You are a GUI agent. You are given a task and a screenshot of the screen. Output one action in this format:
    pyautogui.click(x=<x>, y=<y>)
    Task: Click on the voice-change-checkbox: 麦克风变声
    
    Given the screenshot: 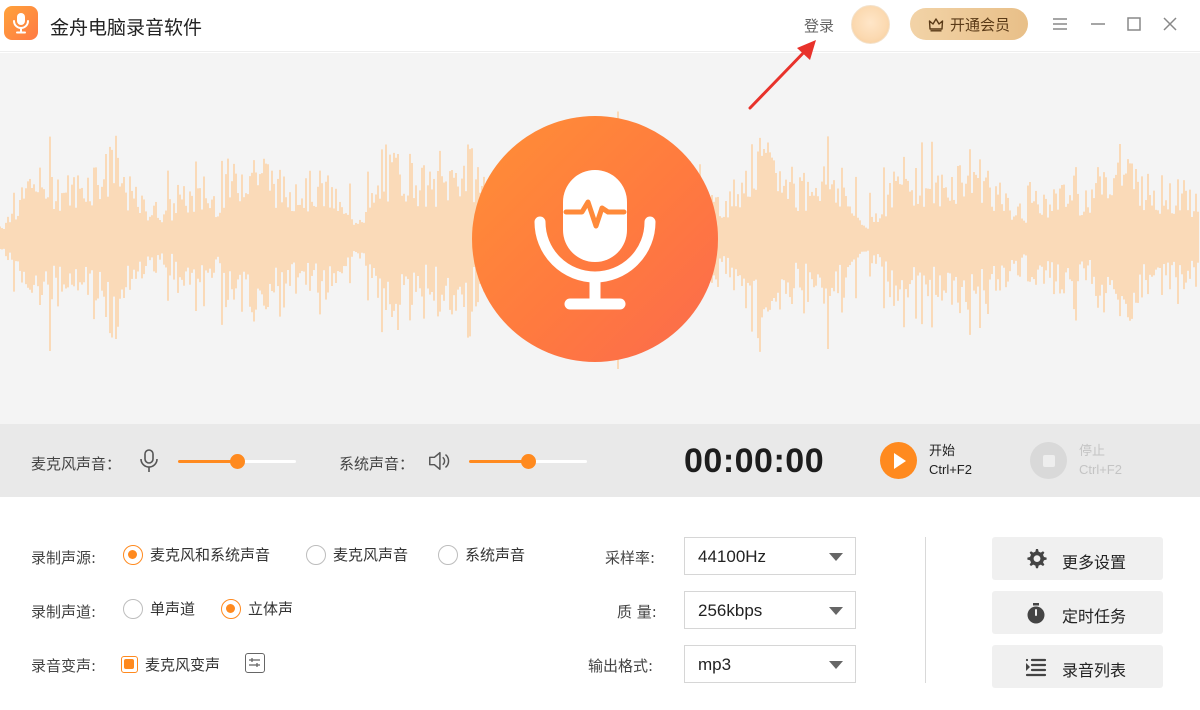 What is the action you would take?
    pyautogui.click(x=170, y=664)
    